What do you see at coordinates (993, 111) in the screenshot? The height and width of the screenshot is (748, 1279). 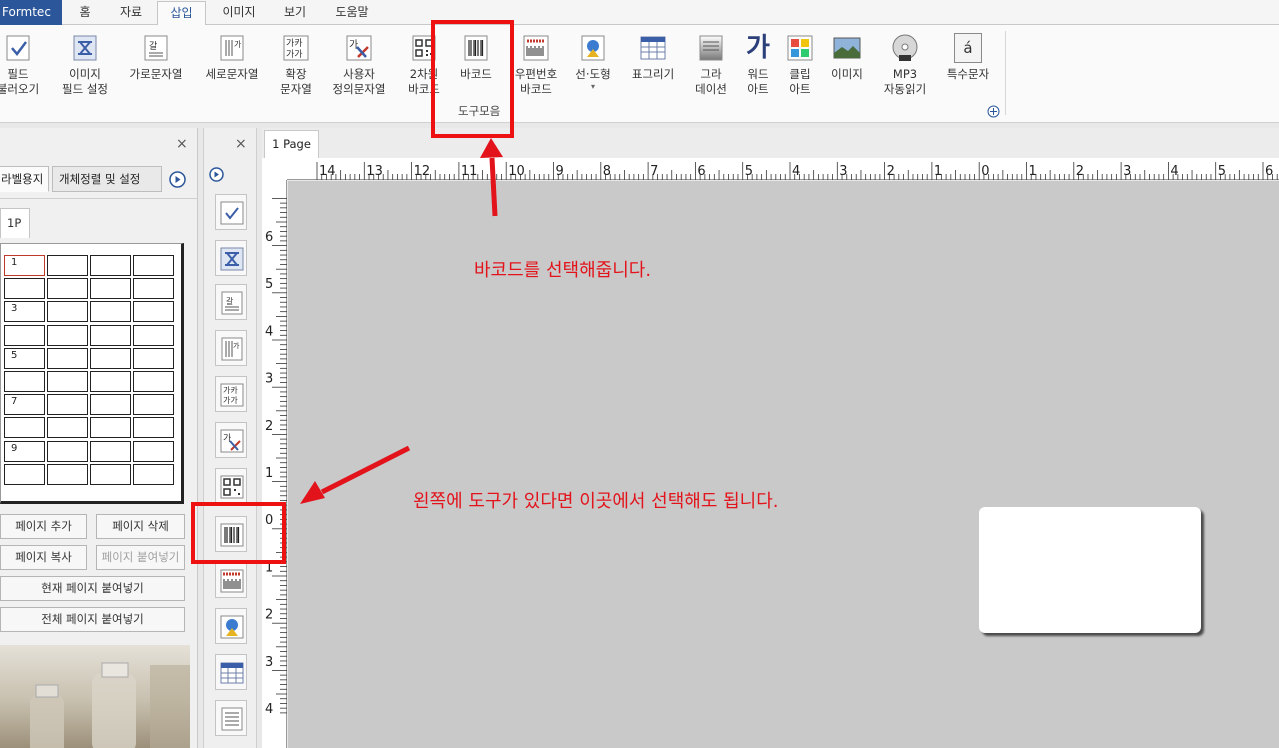 I see `dialog-launcher-icon` at bounding box center [993, 111].